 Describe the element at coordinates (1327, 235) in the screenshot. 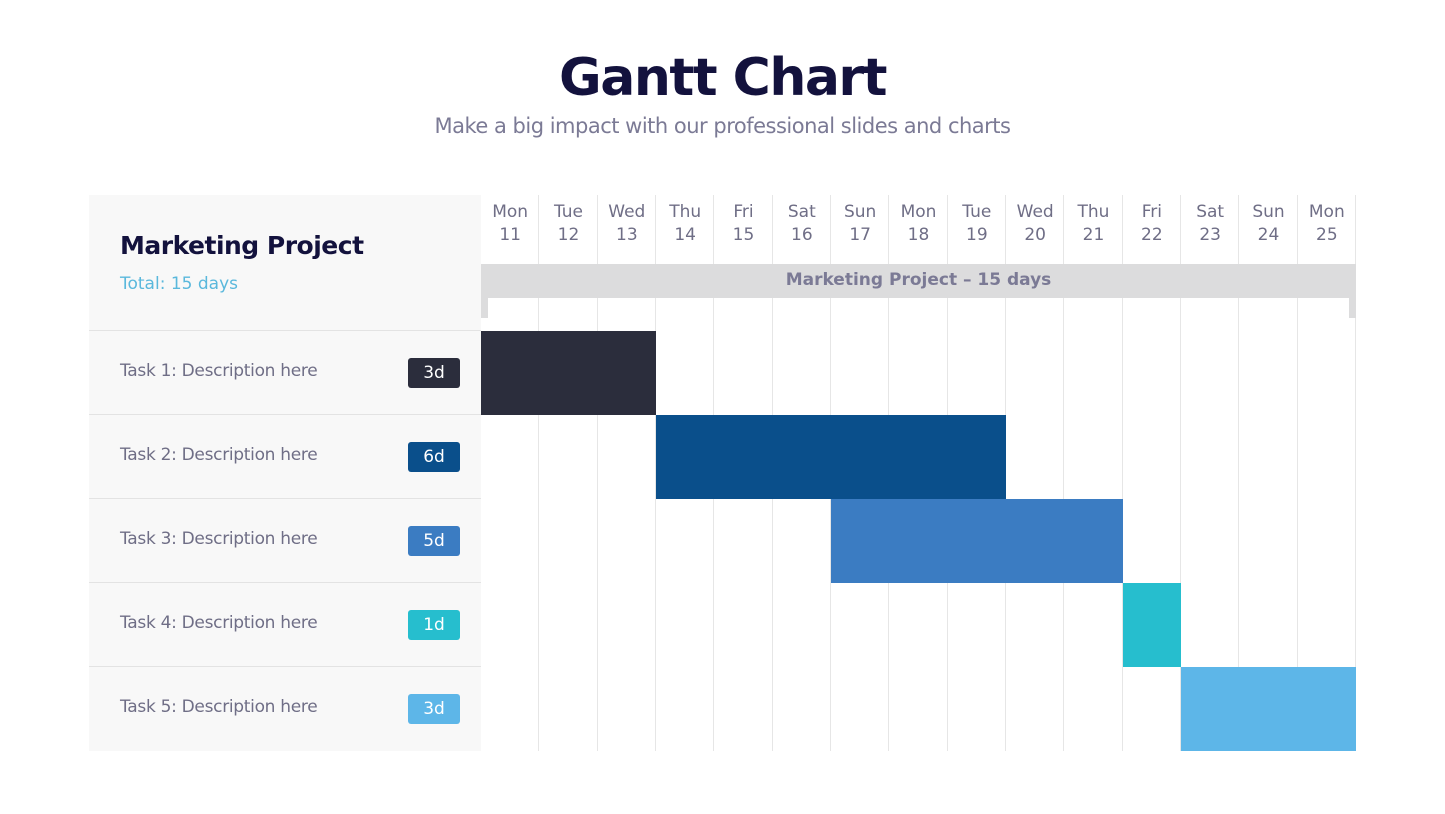

I see `day-date: 25` at that location.